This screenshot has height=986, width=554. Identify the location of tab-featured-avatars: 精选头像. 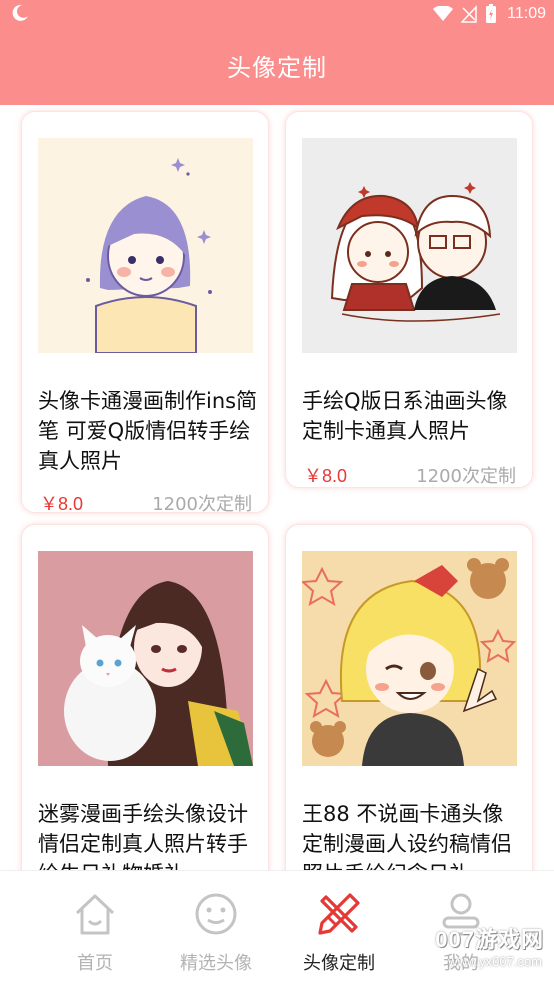
(216, 928).